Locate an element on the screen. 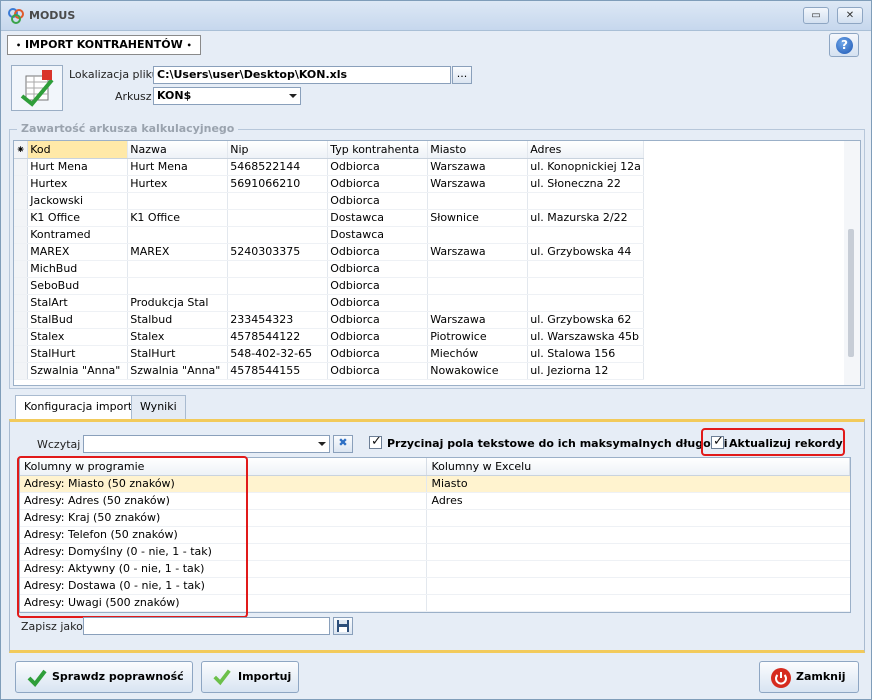 This screenshot has height=700, width=872. column-header-kod: Kod is located at coordinates (78, 150).